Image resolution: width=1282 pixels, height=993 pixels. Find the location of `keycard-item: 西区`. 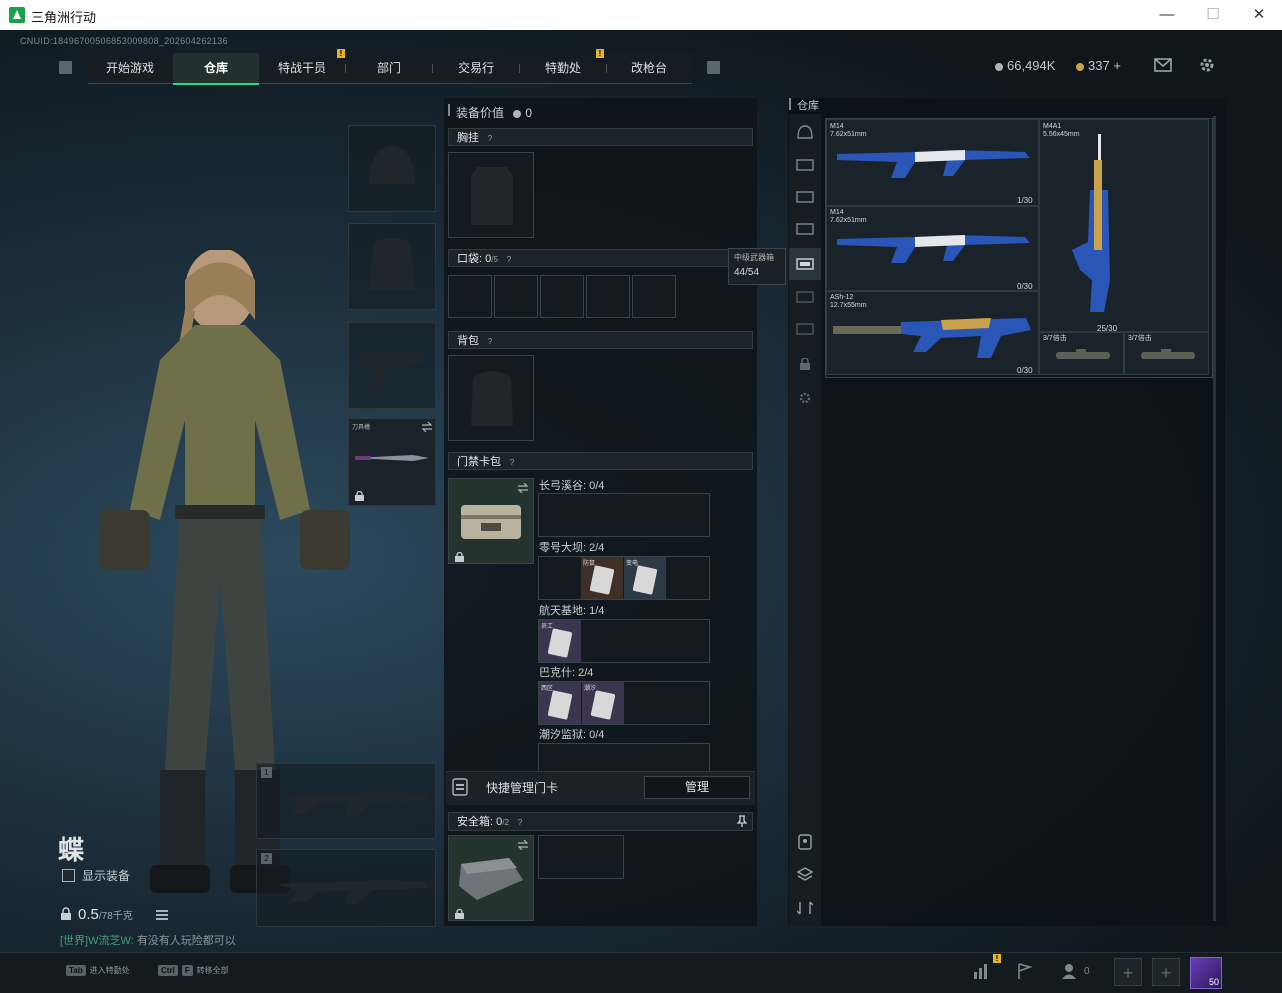

keycard-item: 西区 is located at coordinates (560, 703).